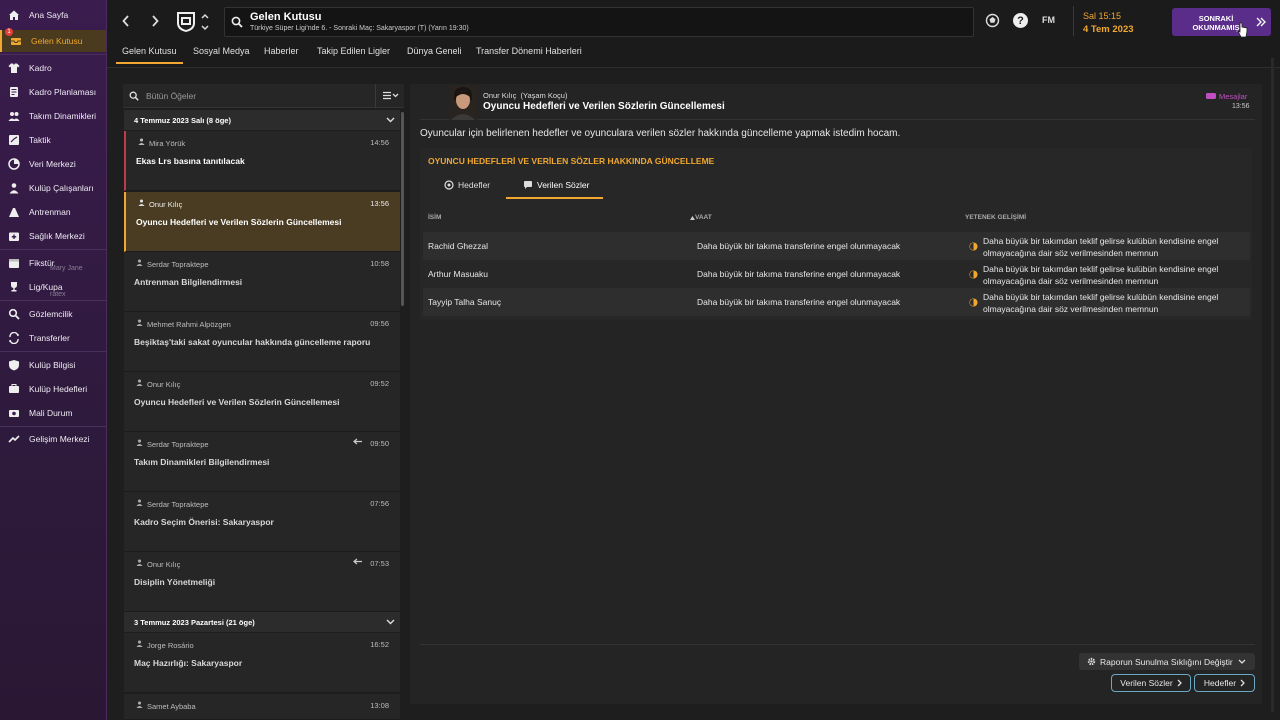  What do you see at coordinates (357, 561) in the screenshot?
I see `reply-icon` at bounding box center [357, 561].